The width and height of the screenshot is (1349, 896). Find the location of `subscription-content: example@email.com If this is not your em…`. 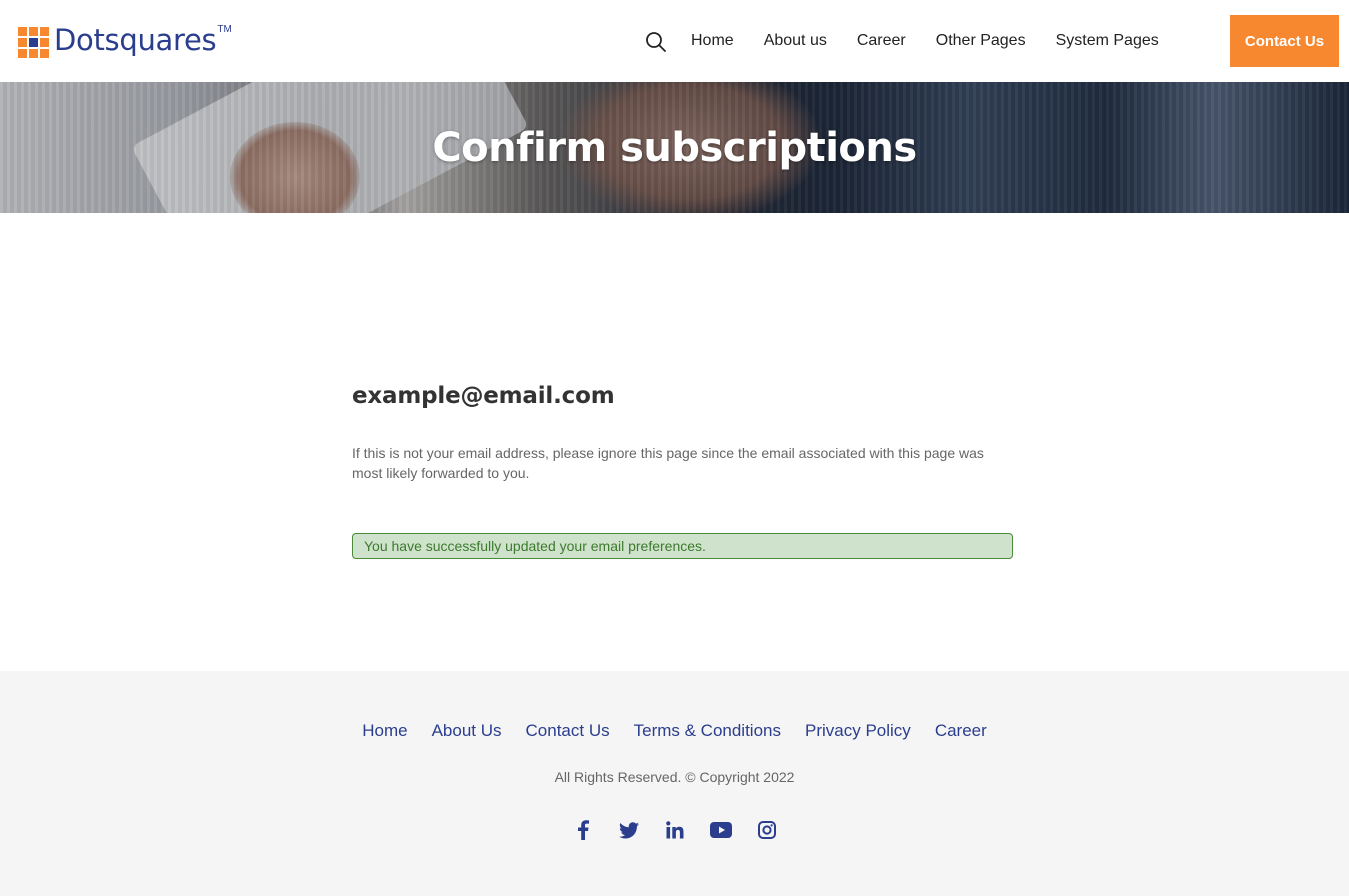

subscription-content: example@email.com If this is not your em… is located at coordinates (682, 471).